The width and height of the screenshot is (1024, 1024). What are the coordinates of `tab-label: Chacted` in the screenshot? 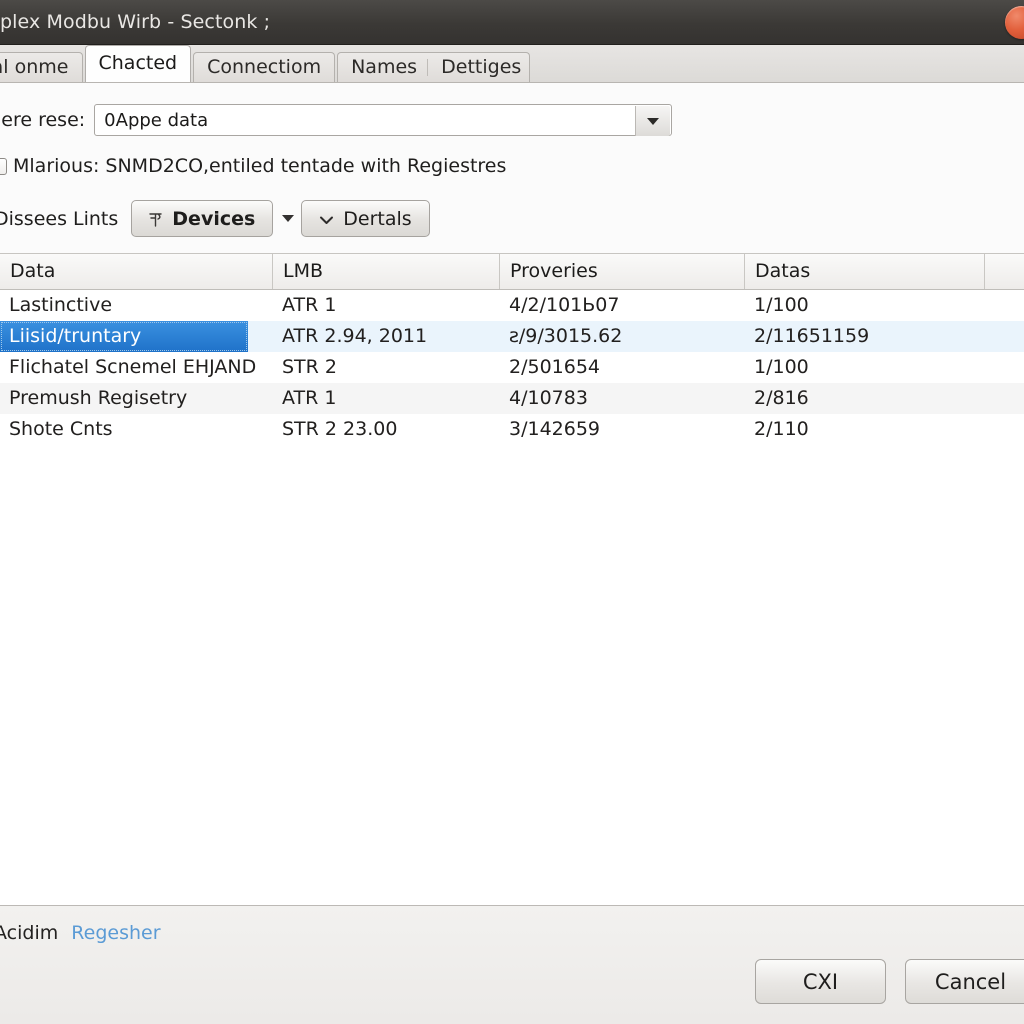 It's located at (138, 63).